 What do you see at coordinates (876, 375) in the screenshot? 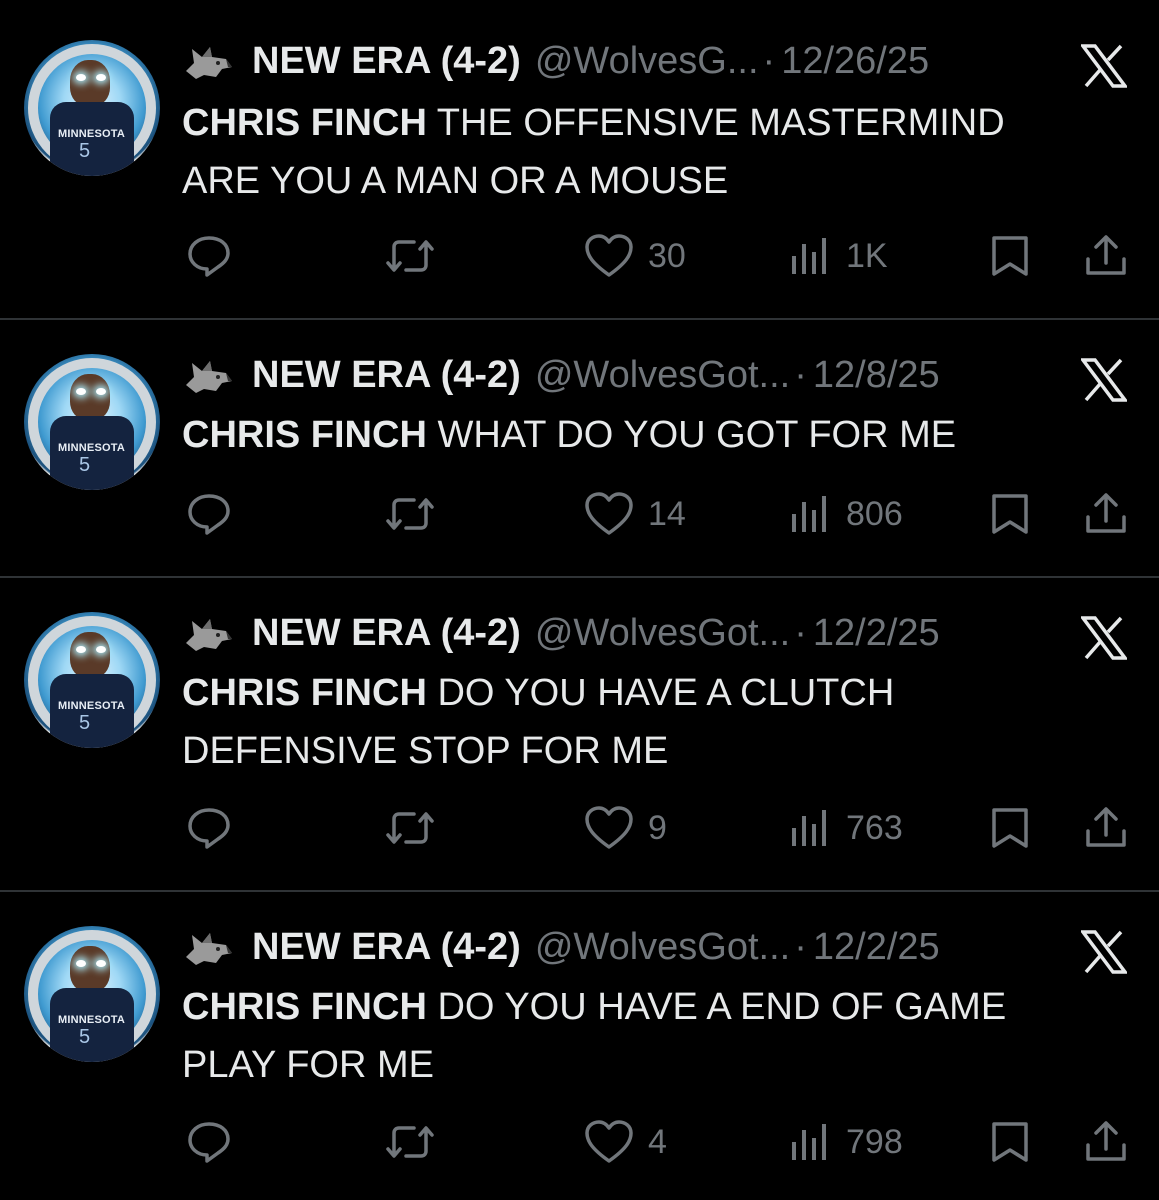
I see `timestamp: 12/8/25` at bounding box center [876, 375].